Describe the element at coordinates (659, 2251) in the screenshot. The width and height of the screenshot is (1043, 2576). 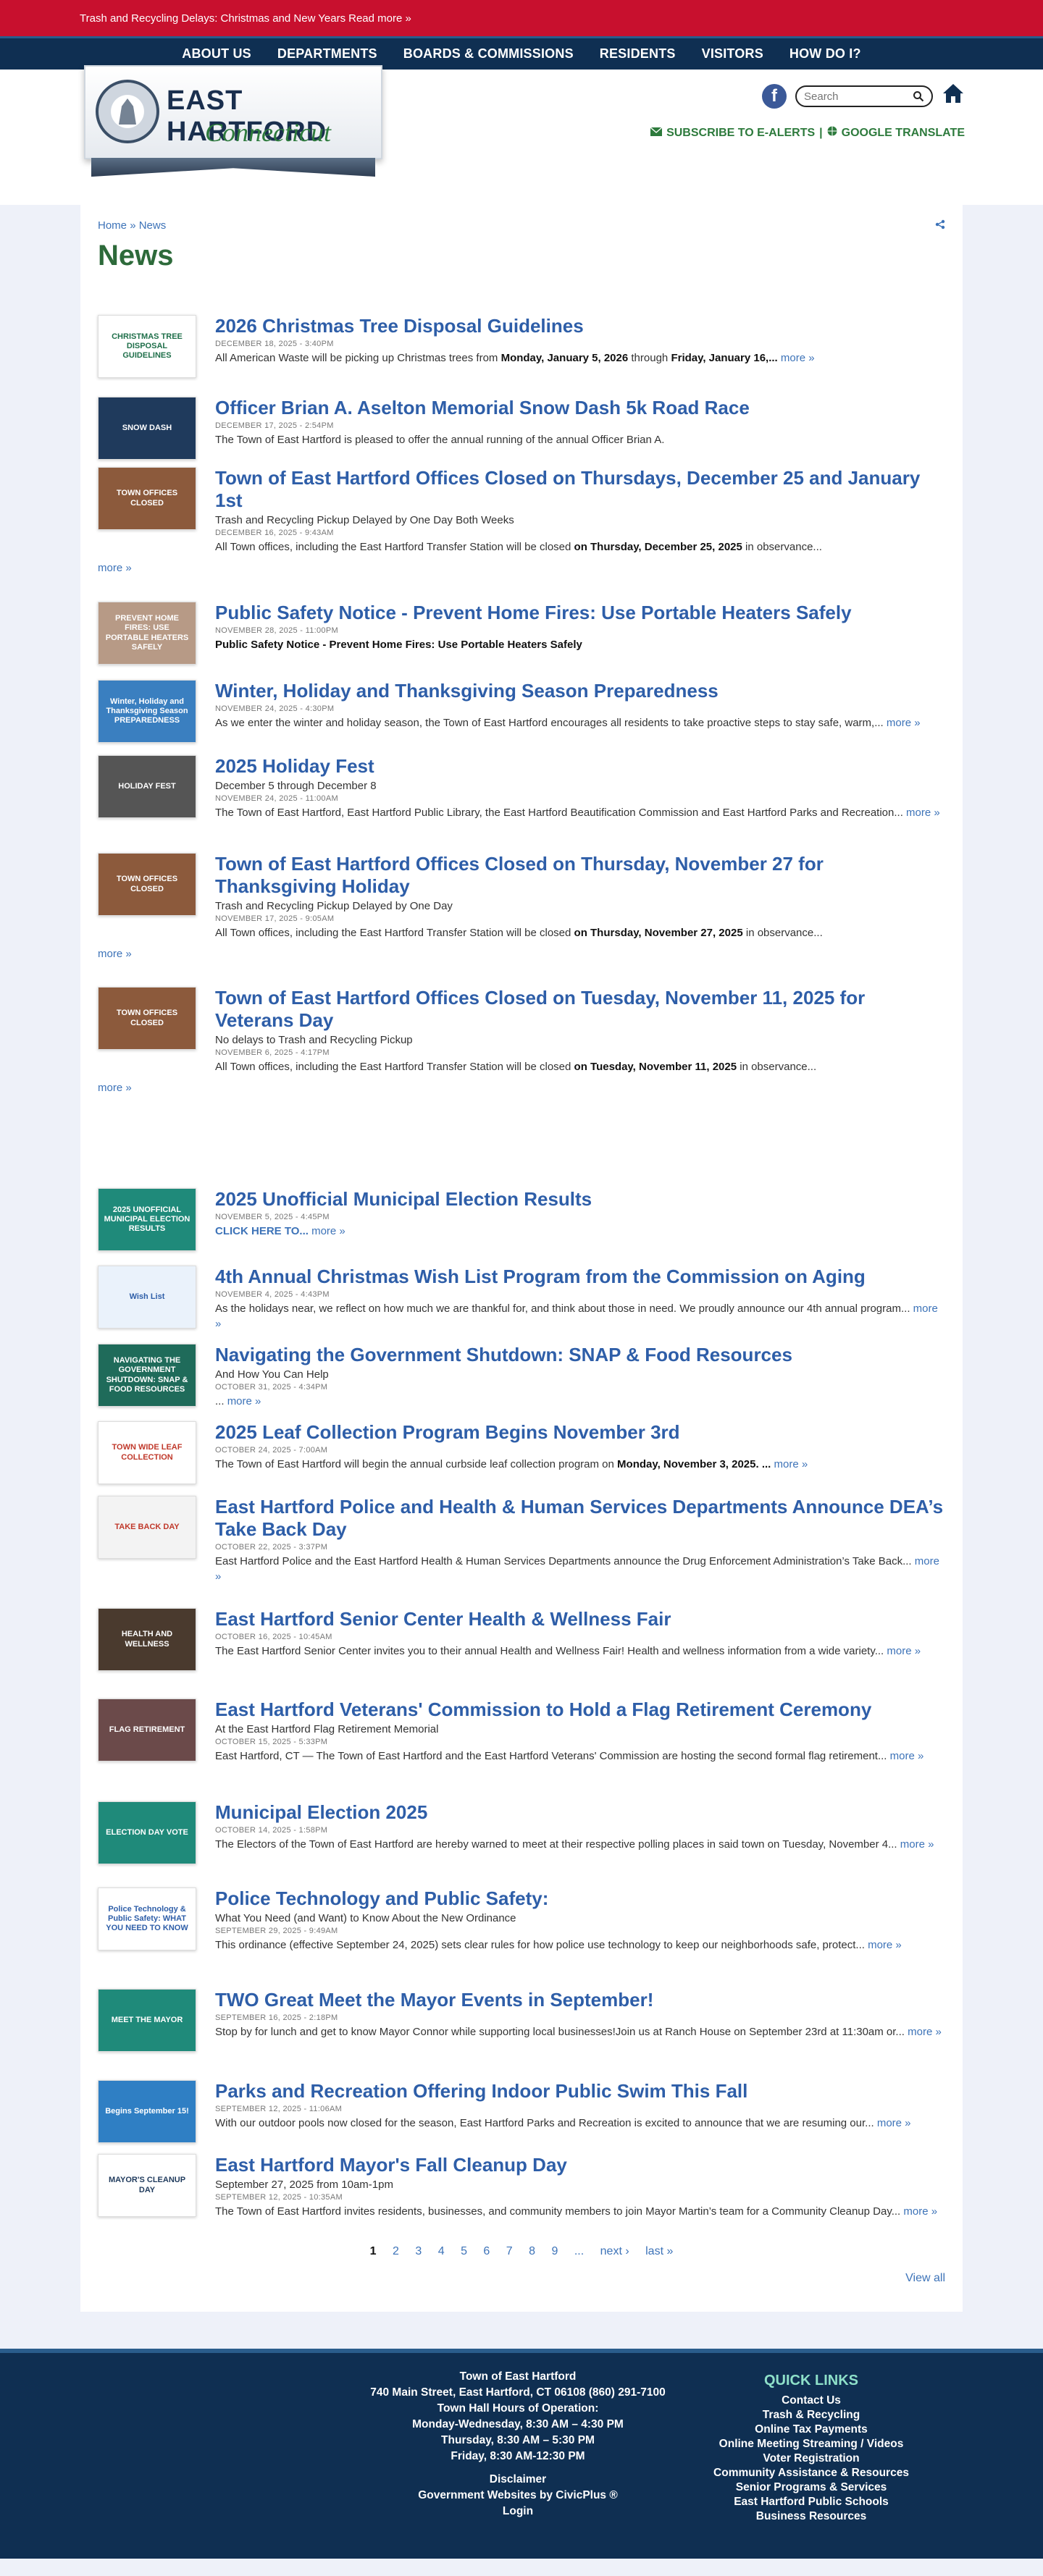
I see `last-page-link: last »` at that location.